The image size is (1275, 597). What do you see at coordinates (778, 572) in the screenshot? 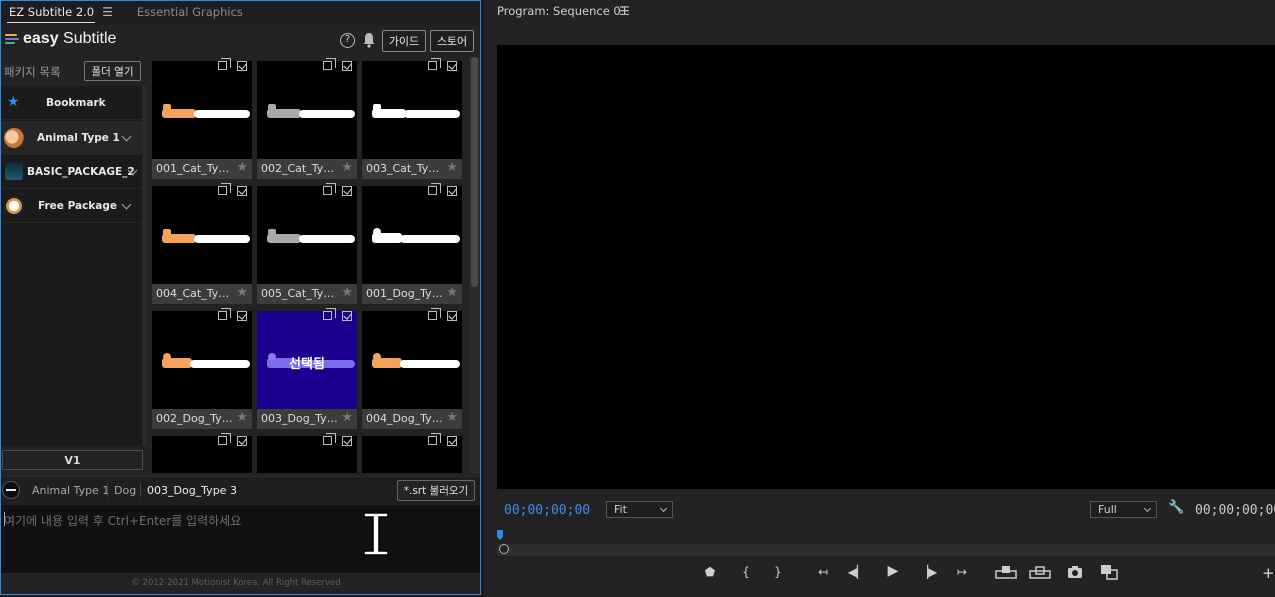
I see `mark-out-icon: }` at bounding box center [778, 572].